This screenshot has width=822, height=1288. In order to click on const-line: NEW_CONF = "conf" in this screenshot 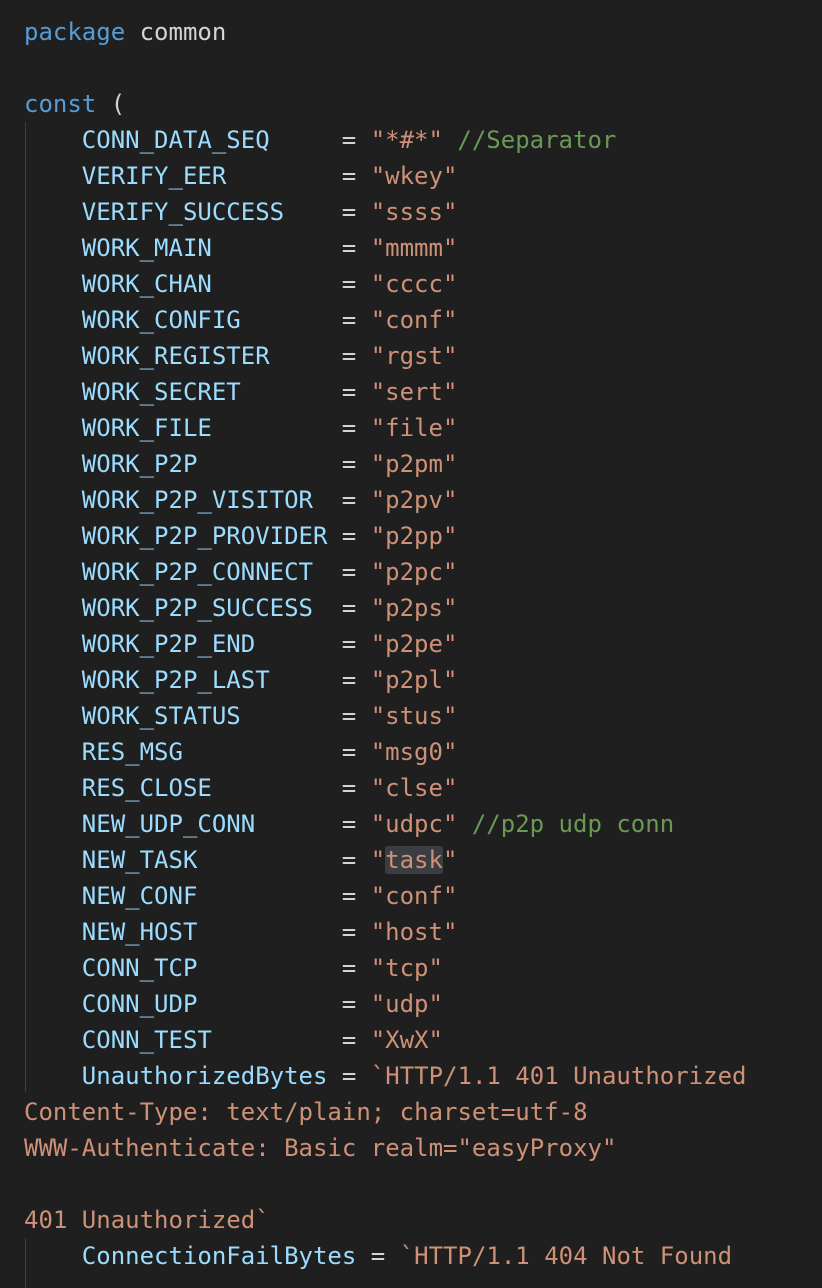, I will do `click(411, 896)`.